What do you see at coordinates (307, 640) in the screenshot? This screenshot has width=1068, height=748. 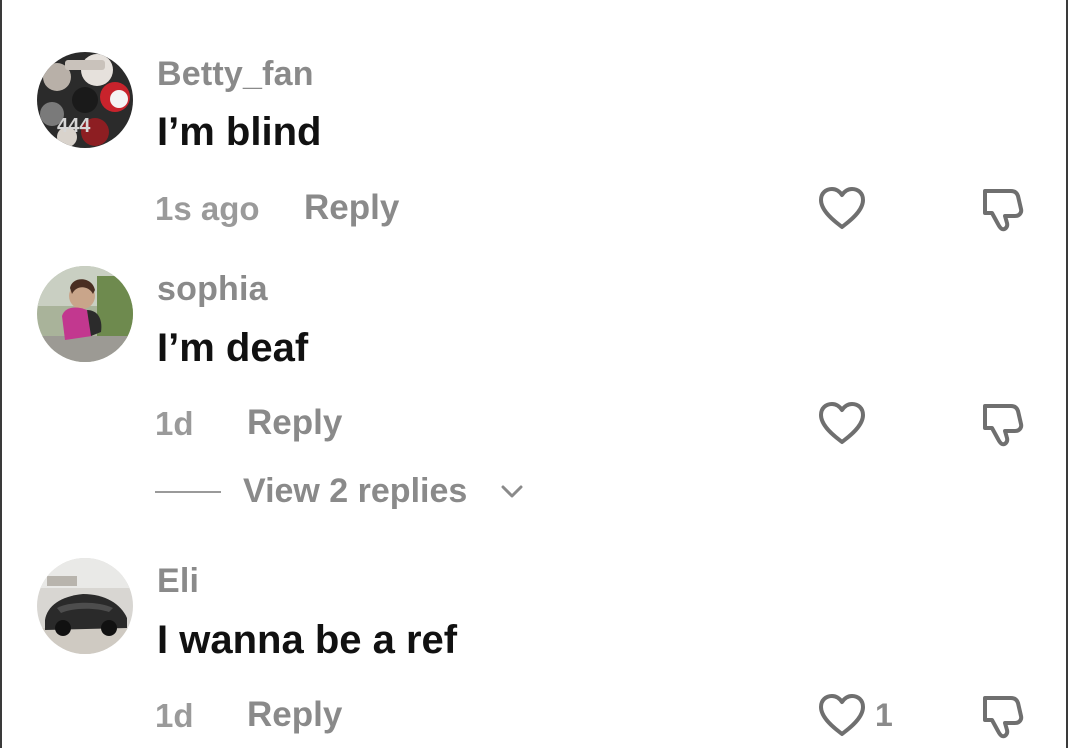 I see `comment-text: I wanna be a ref` at bounding box center [307, 640].